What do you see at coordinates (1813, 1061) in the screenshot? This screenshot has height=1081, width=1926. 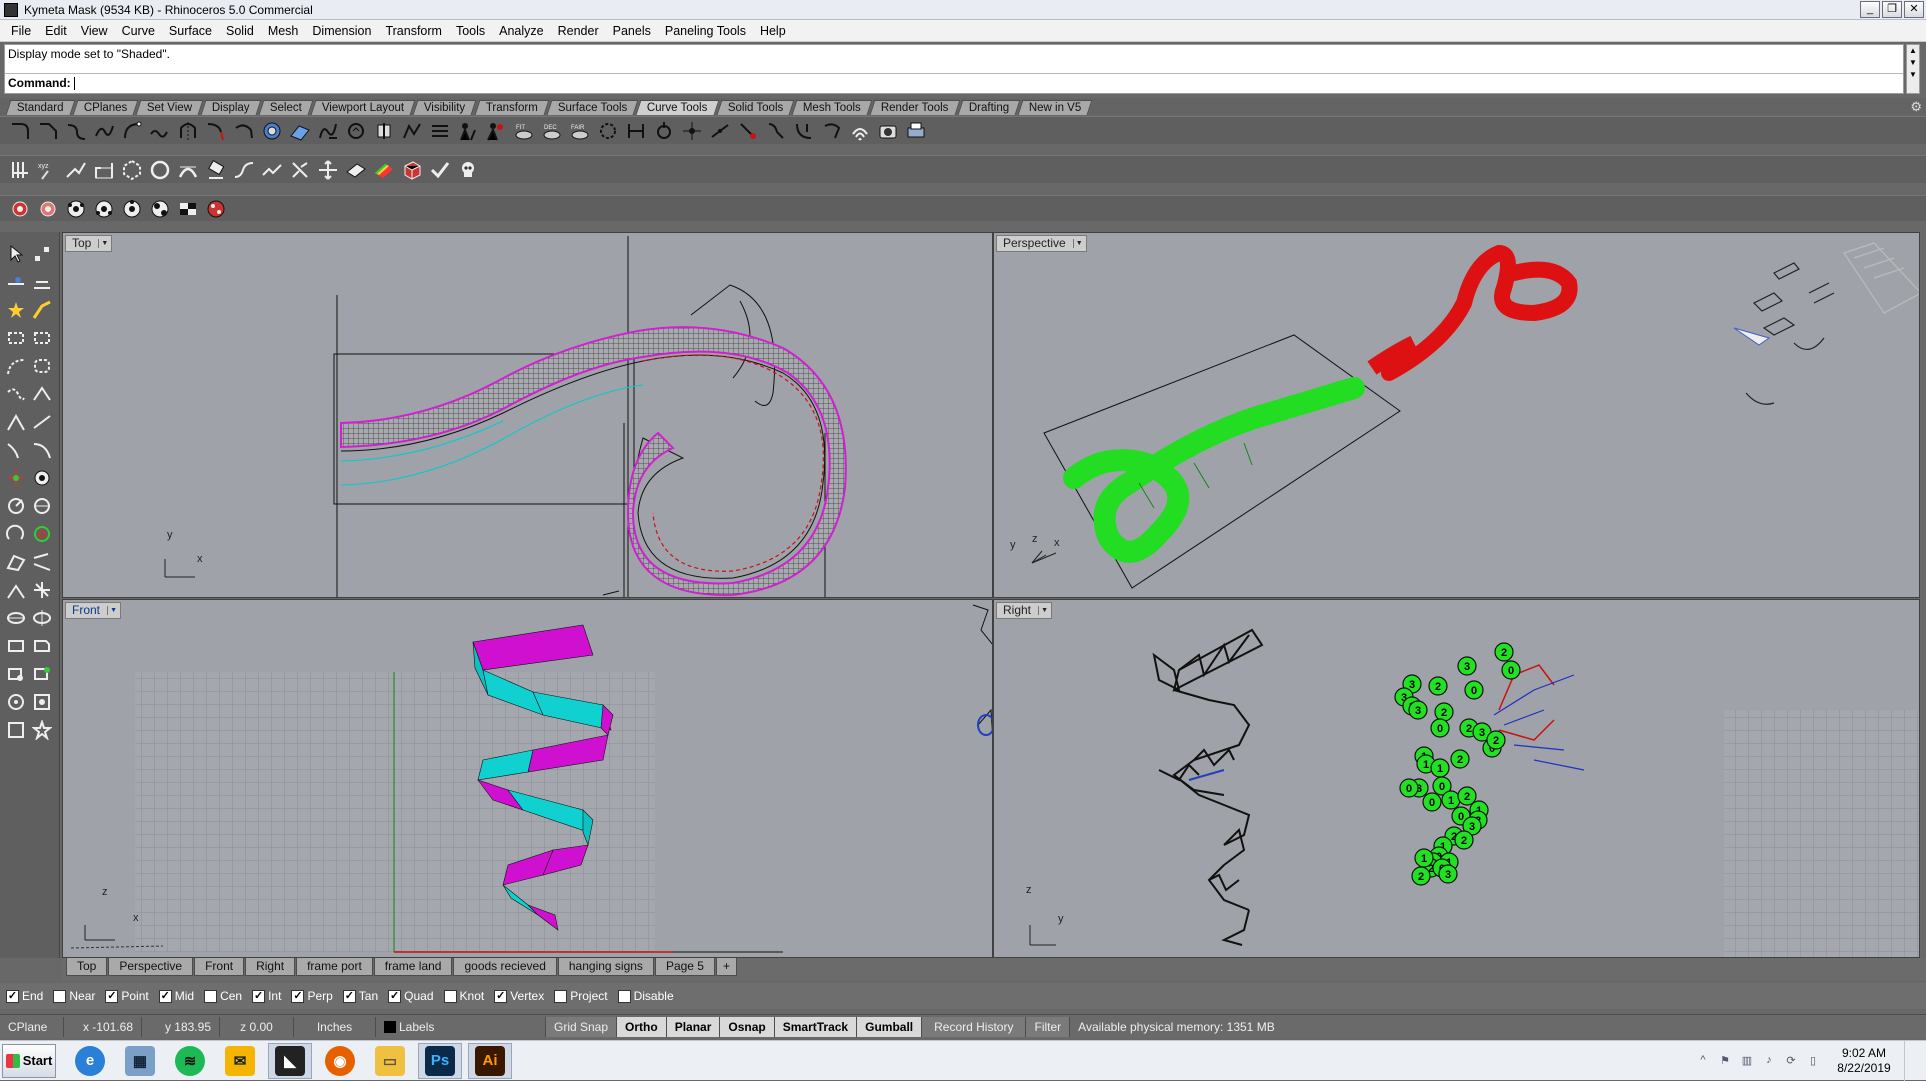 I see `battery-icon: ▯` at bounding box center [1813, 1061].